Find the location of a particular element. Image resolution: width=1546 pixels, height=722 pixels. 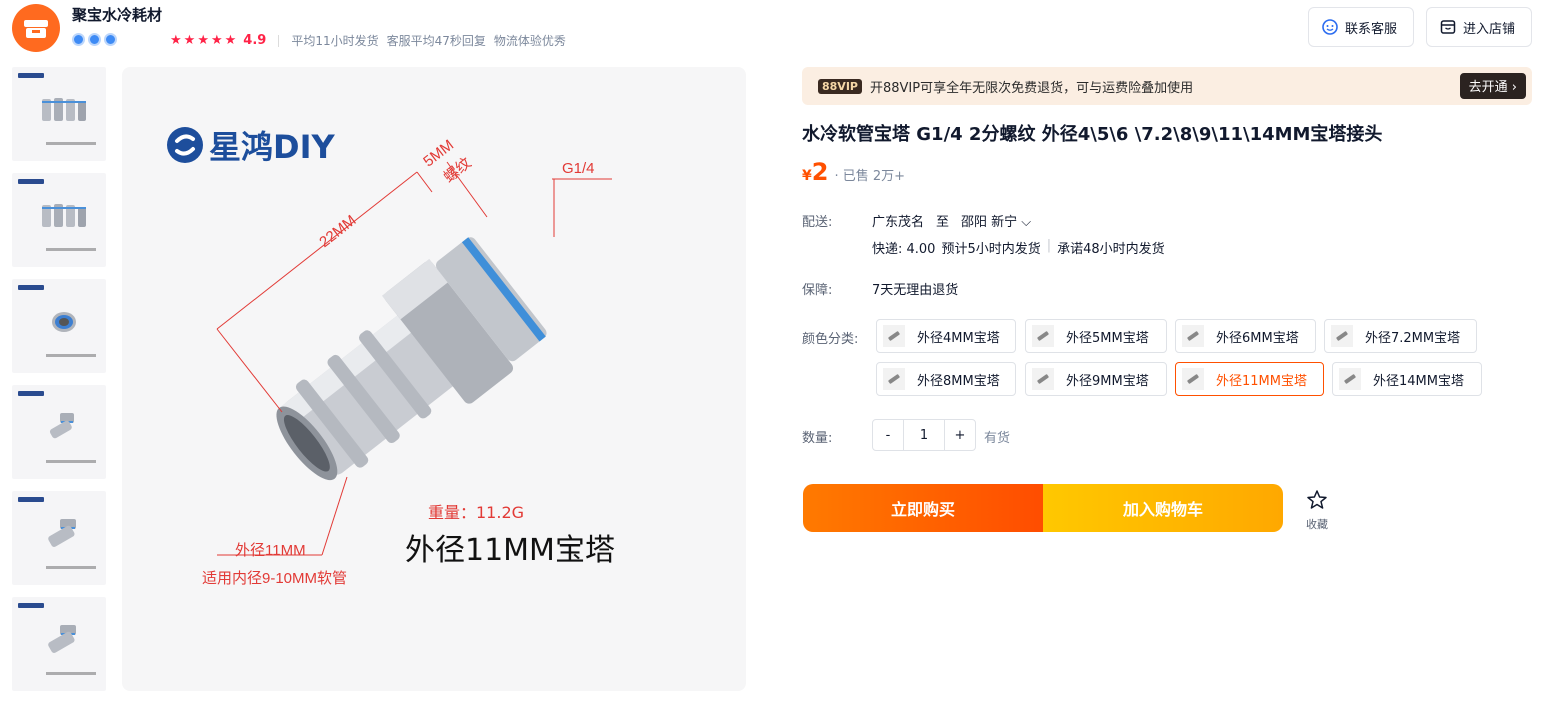

thumb-fittings-image is located at coordinates (64, 215).